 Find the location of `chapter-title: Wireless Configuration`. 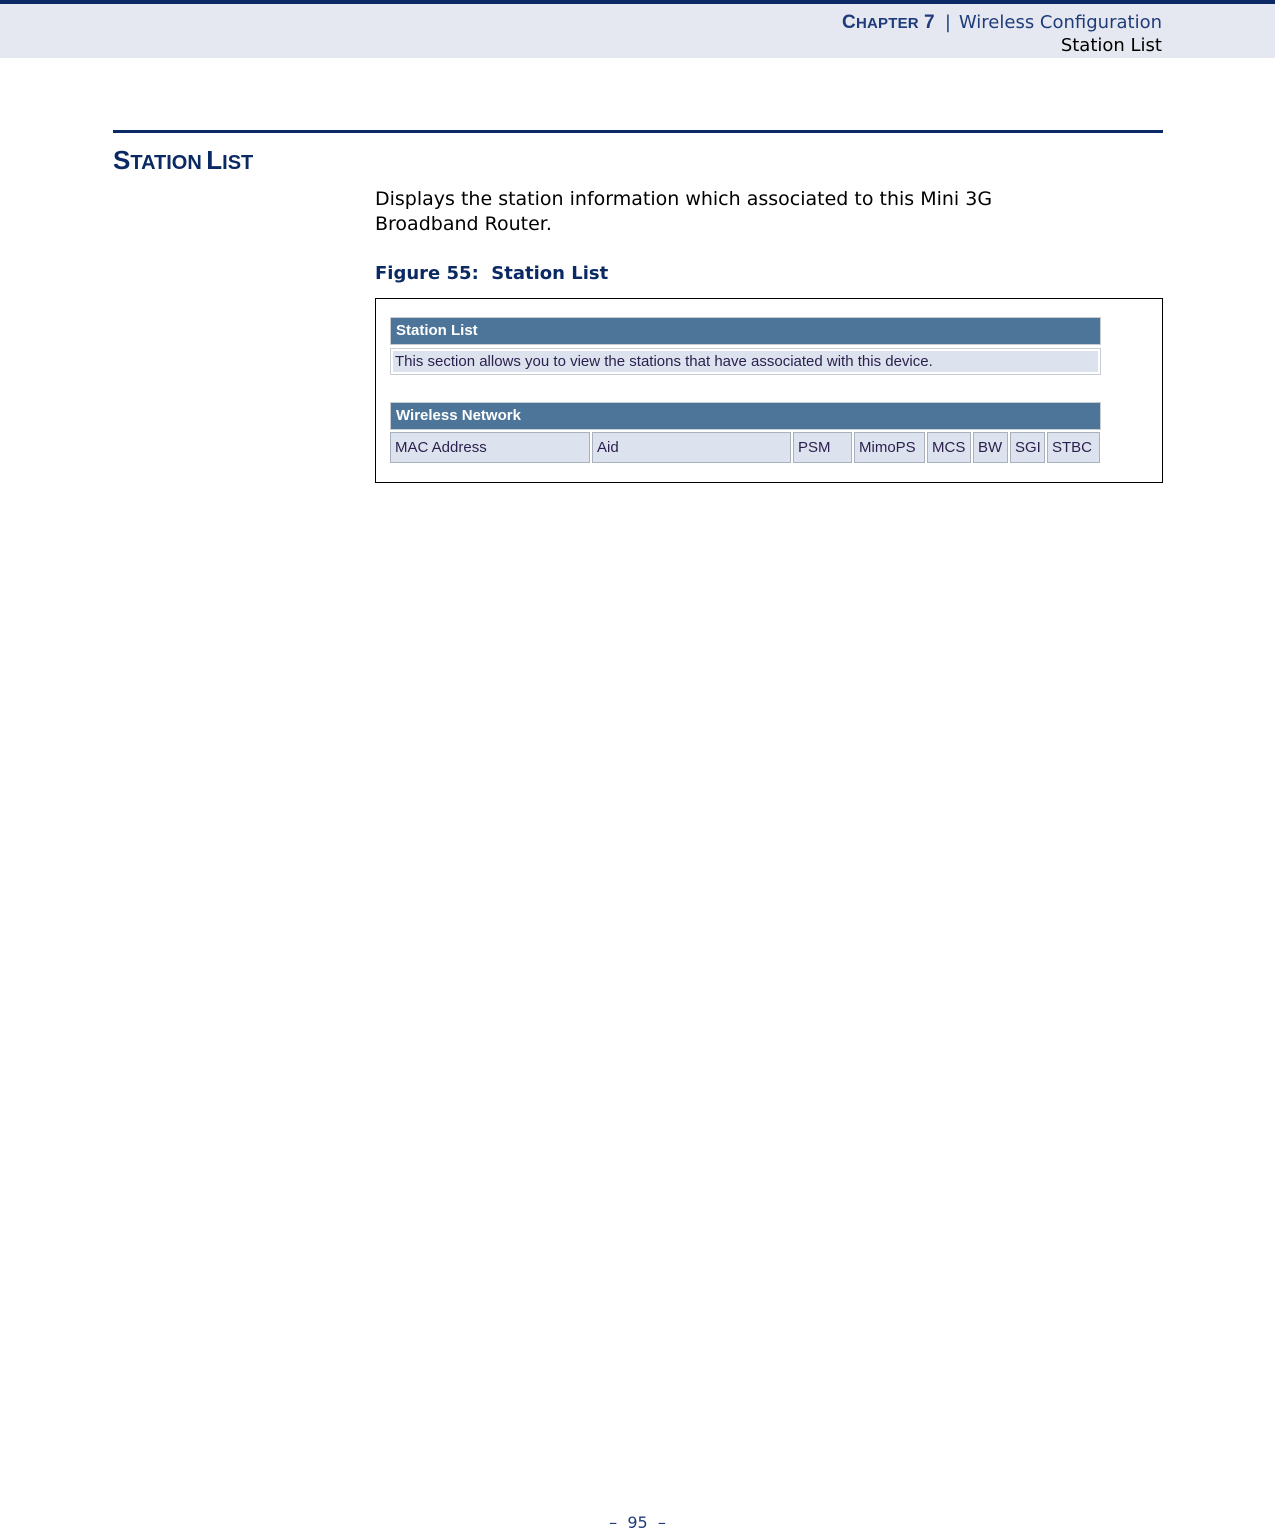

chapter-title: Wireless Configuration is located at coordinates (1060, 22).